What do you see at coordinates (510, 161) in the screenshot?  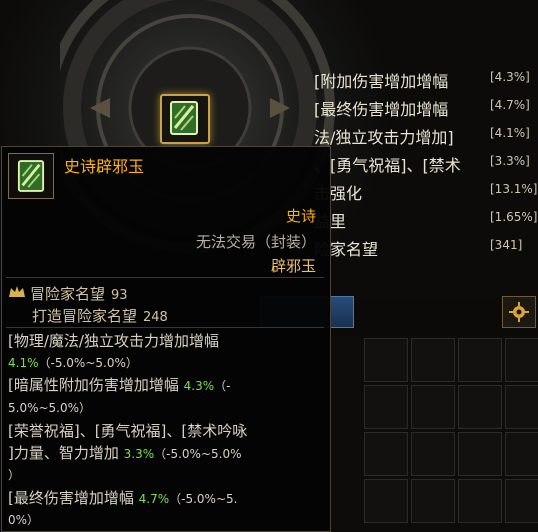 I see `stat-value: [3.3%]` at bounding box center [510, 161].